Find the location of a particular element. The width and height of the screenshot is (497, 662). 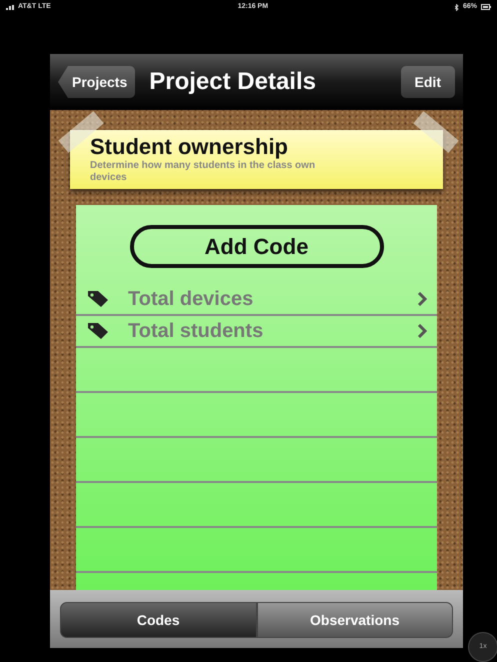

back-button: Projects is located at coordinates (97, 82).